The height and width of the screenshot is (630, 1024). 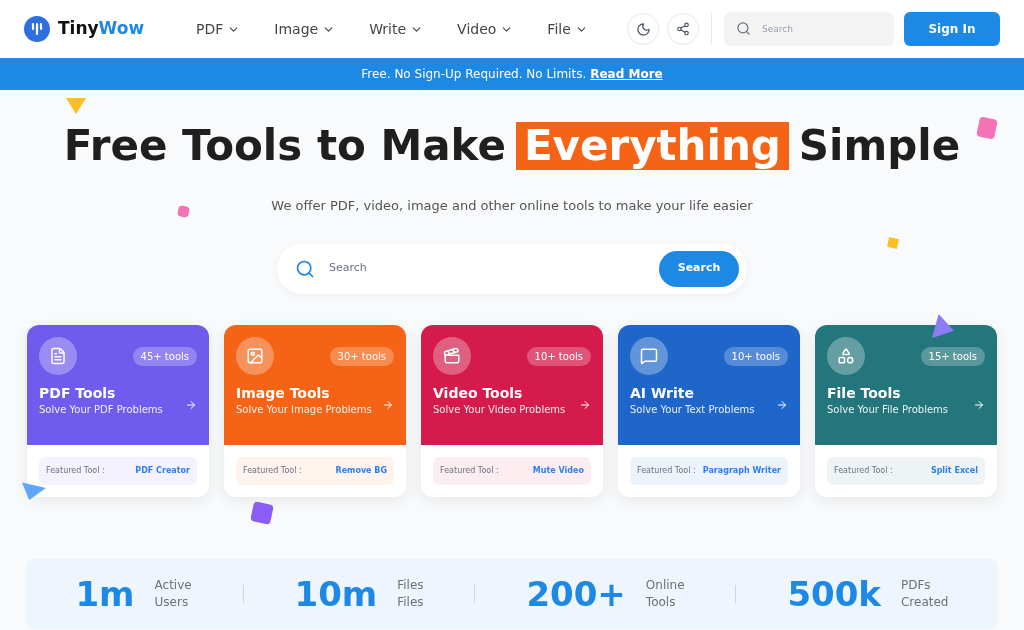 I want to click on card-subtitle: Solve Your Text Problems, so click(x=692, y=410).